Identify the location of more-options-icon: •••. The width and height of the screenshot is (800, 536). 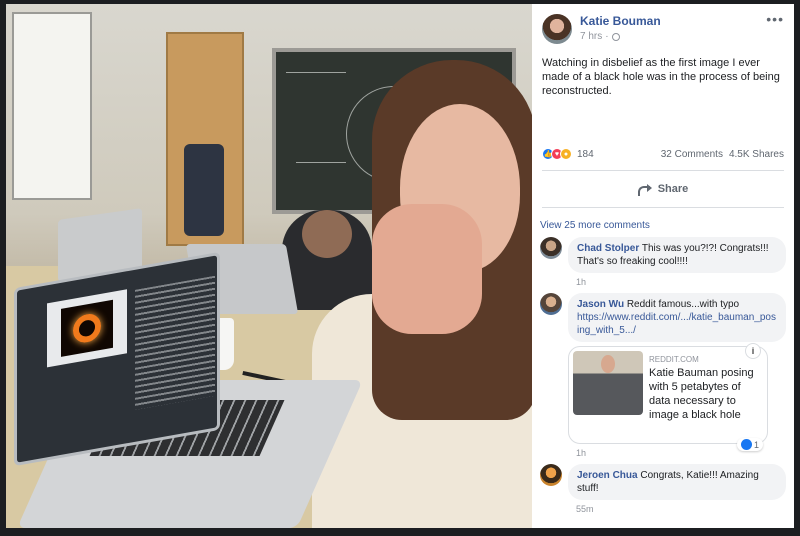
(775, 19).